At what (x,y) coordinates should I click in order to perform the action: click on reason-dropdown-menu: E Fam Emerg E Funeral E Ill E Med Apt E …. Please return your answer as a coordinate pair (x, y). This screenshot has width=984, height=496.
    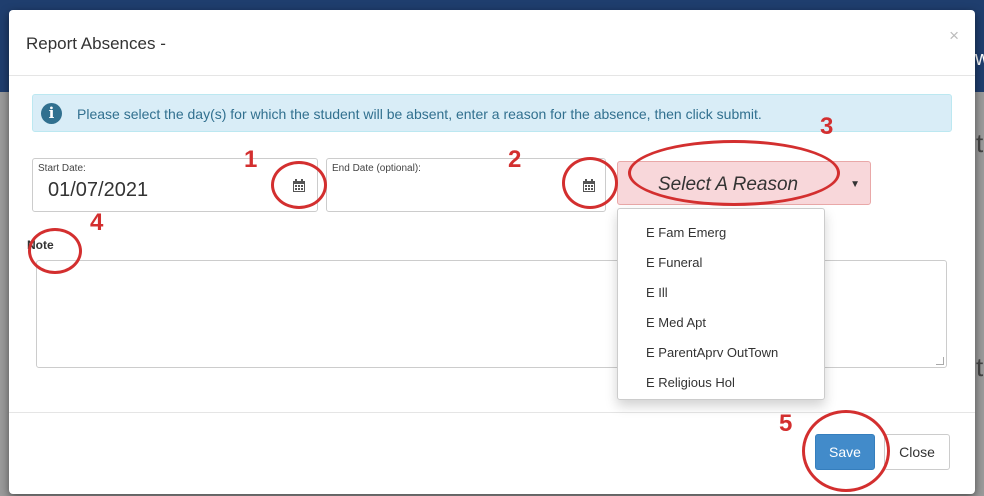
    Looking at the image, I should click on (721, 304).